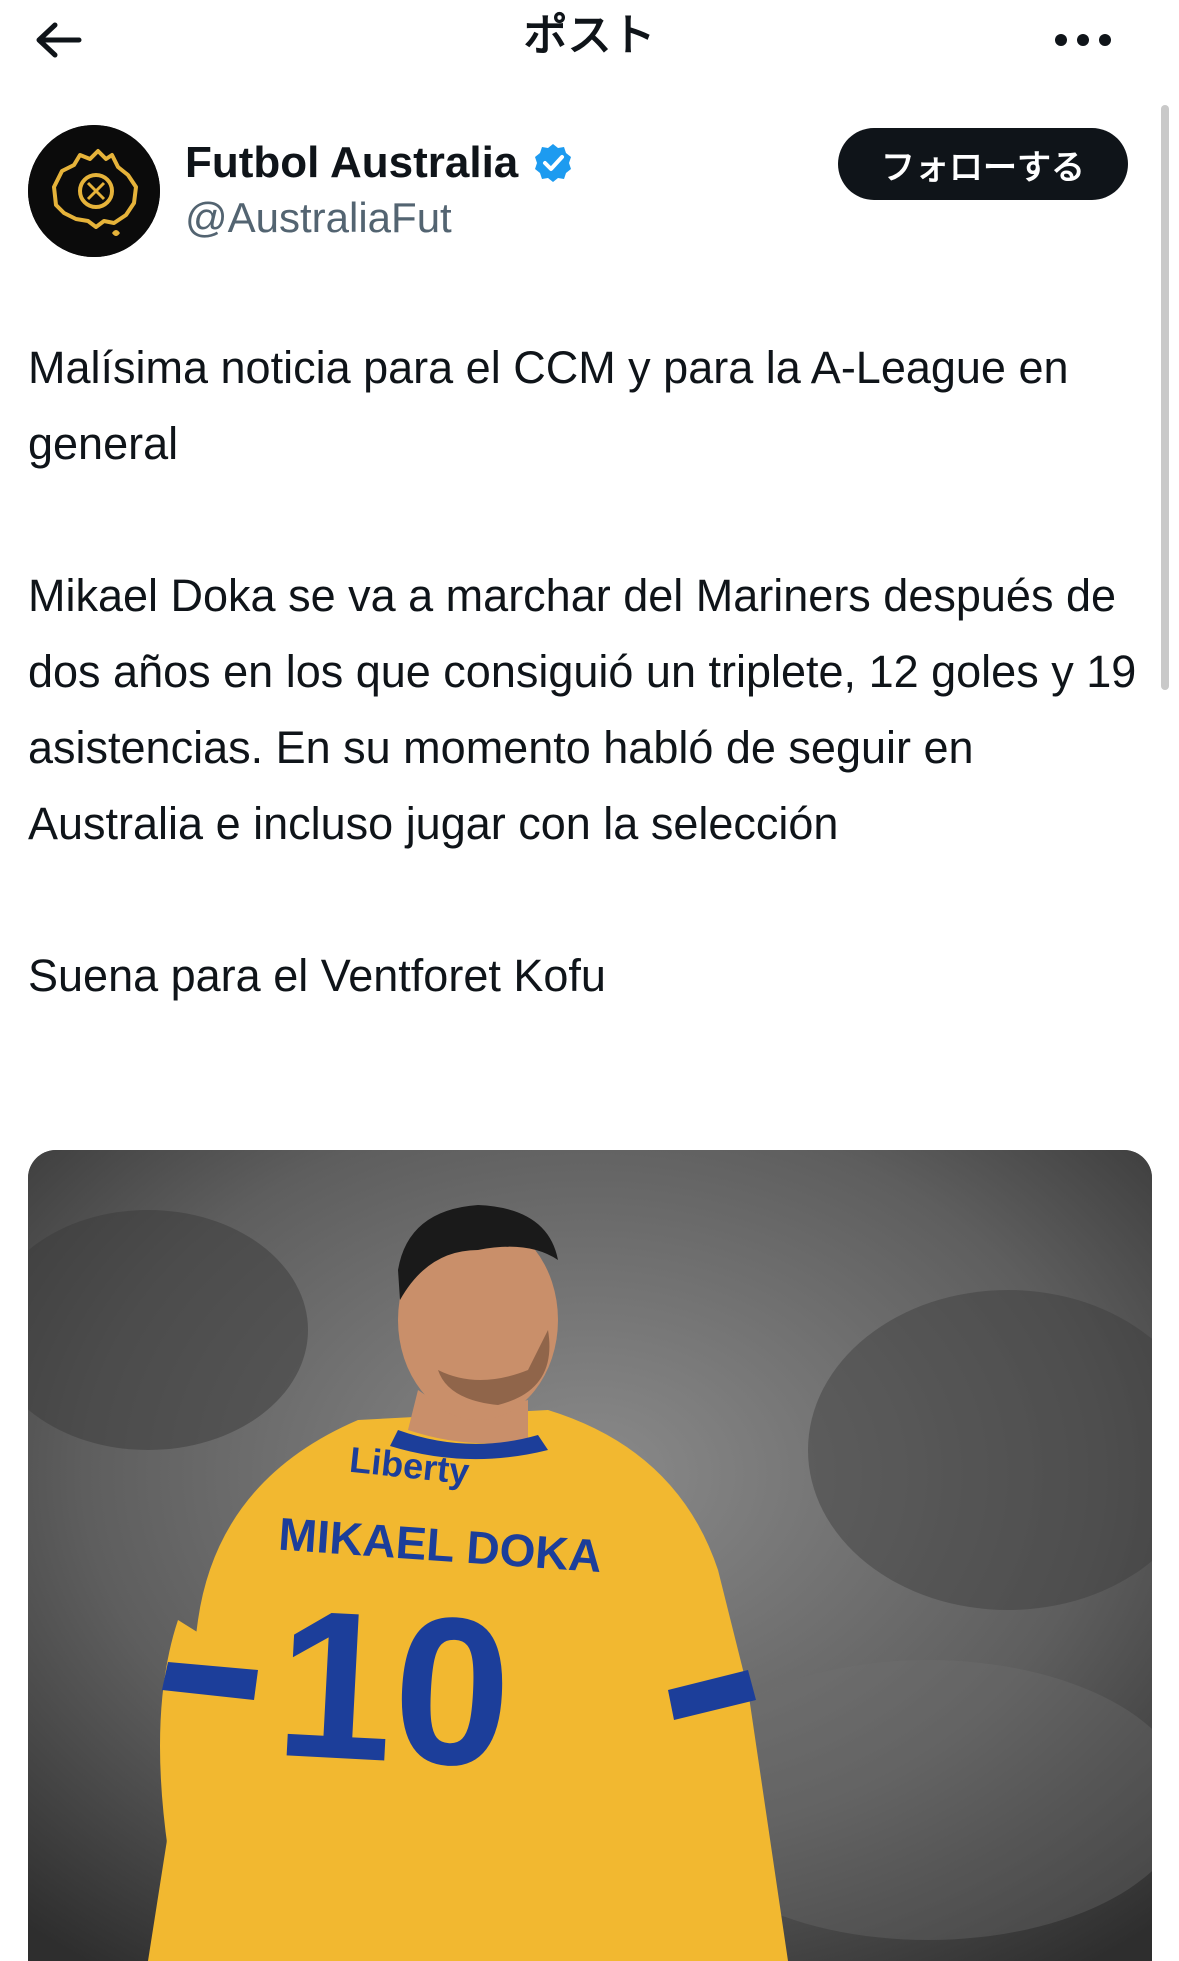  I want to click on account-name-row: Futbol Australia, so click(379, 163).